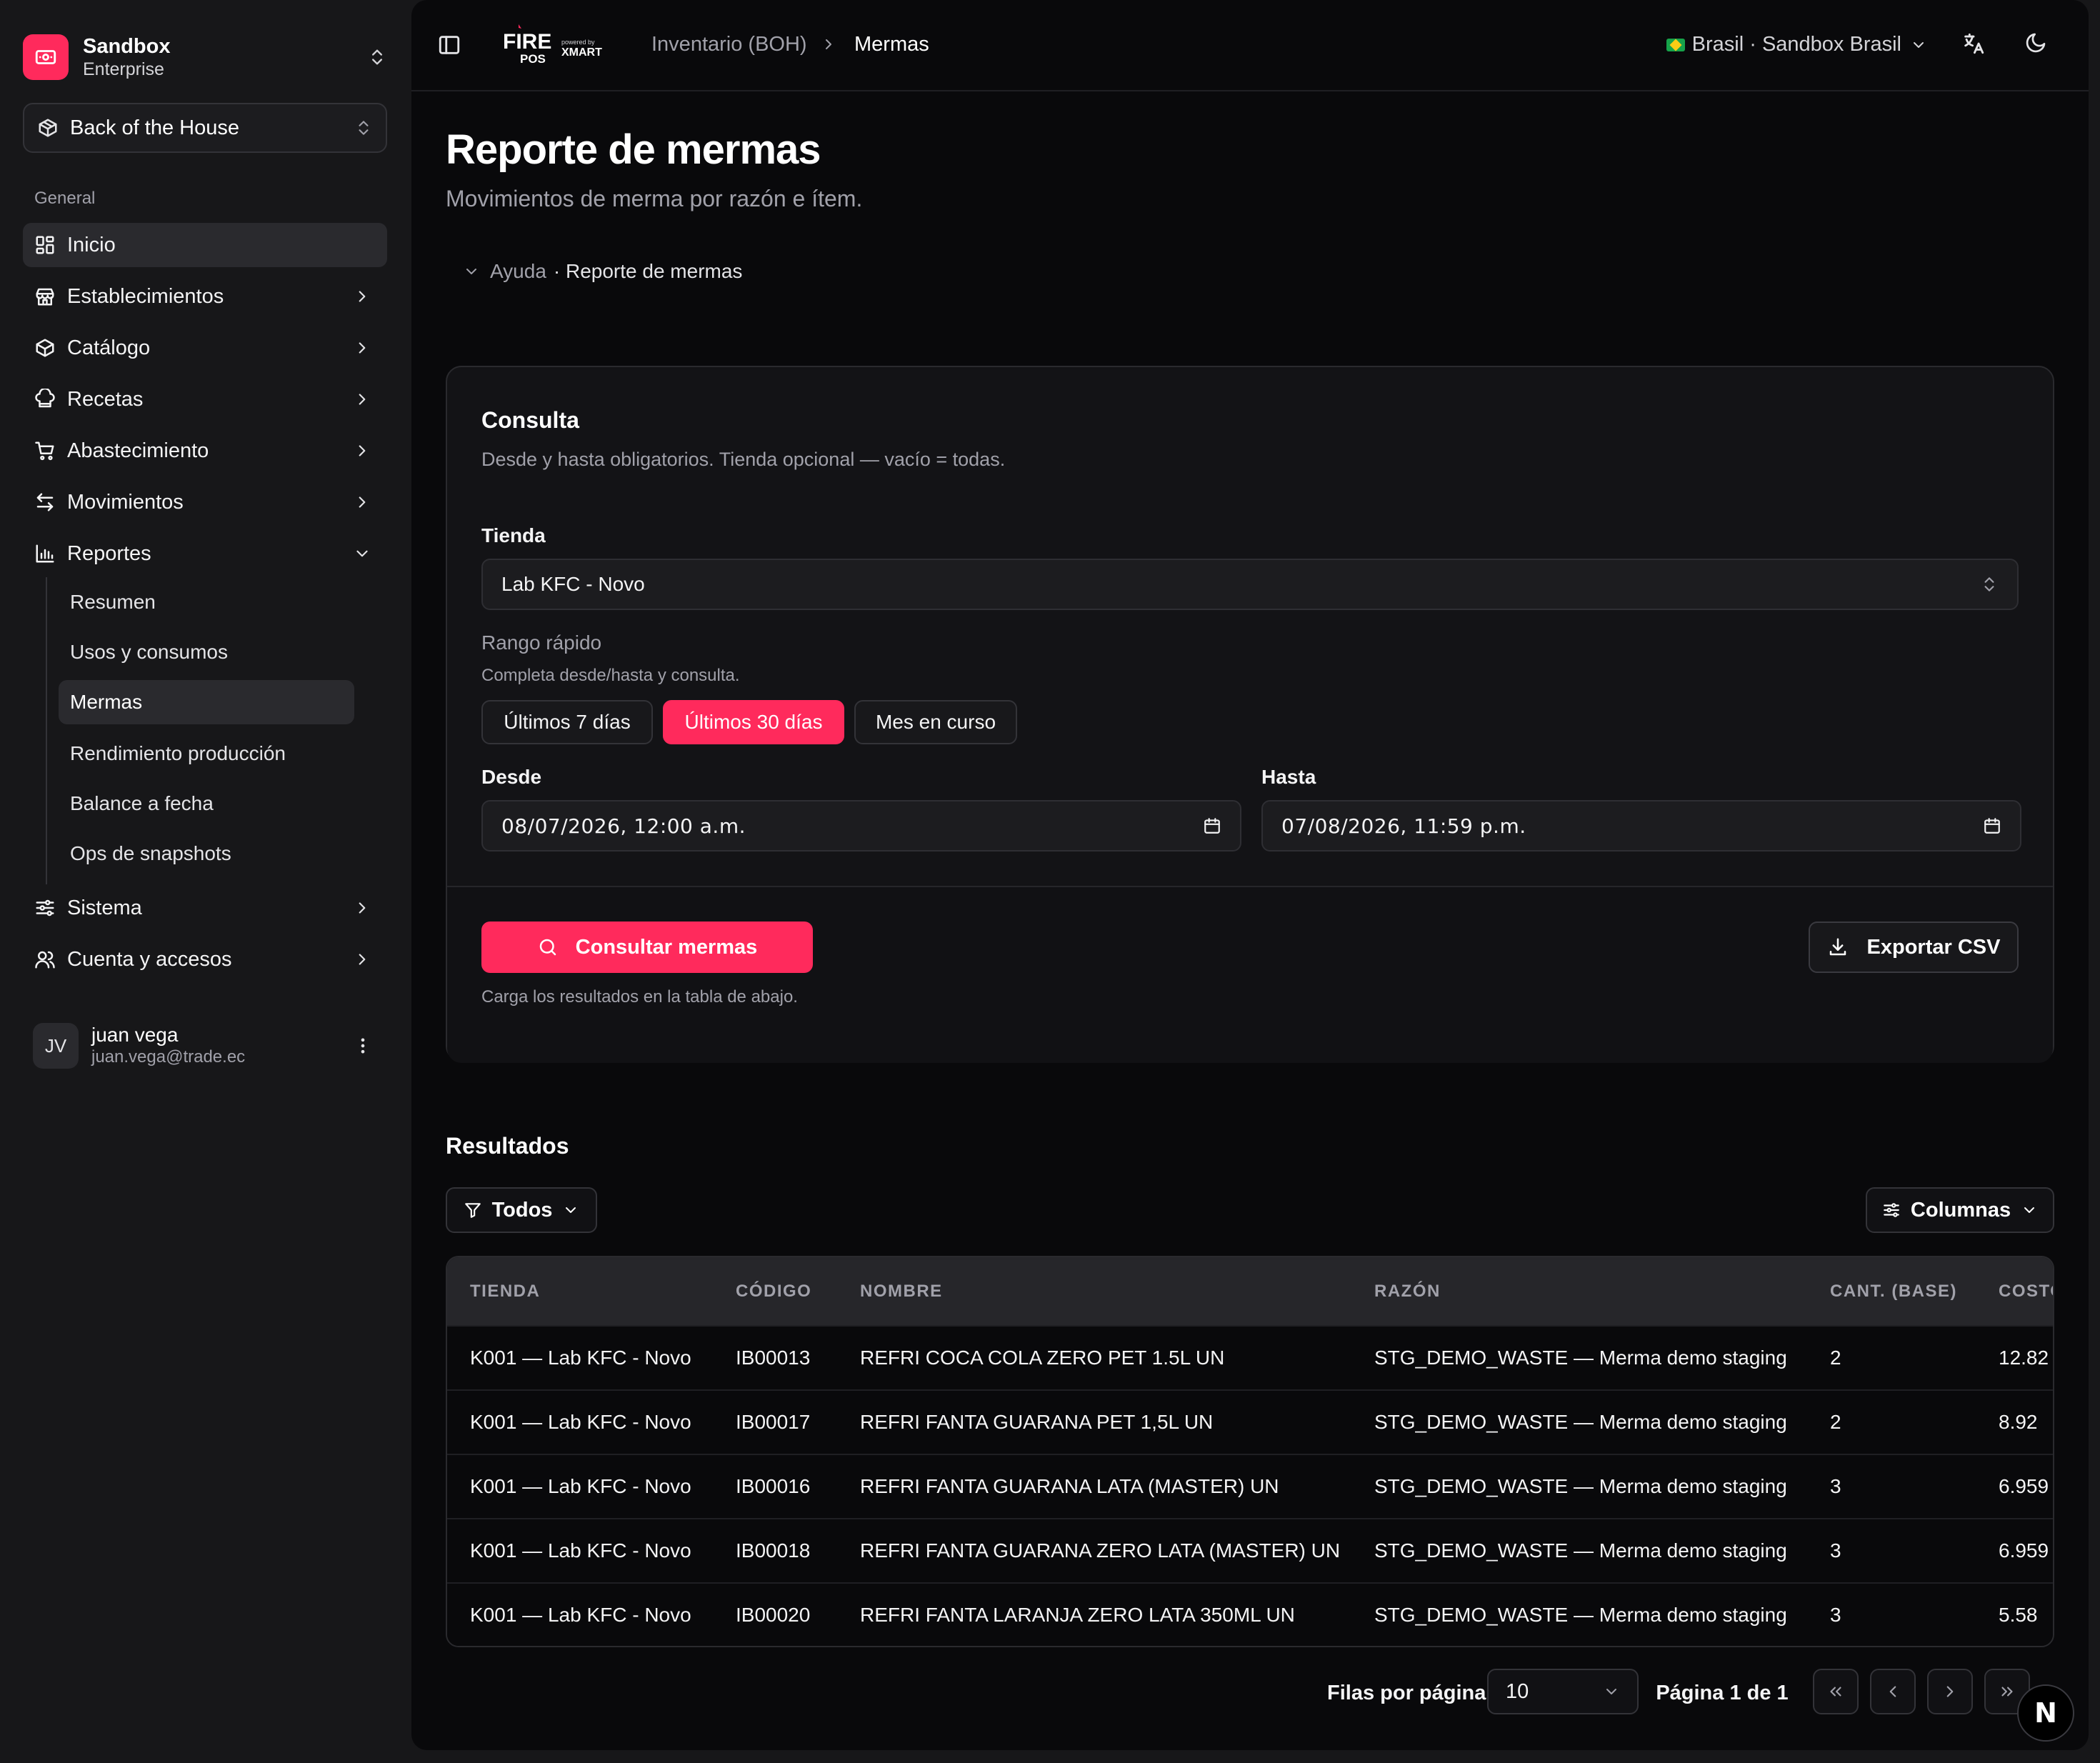  Describe the element at coordinates (45, 959) in the screenshot. I see `users-icon` at that location.